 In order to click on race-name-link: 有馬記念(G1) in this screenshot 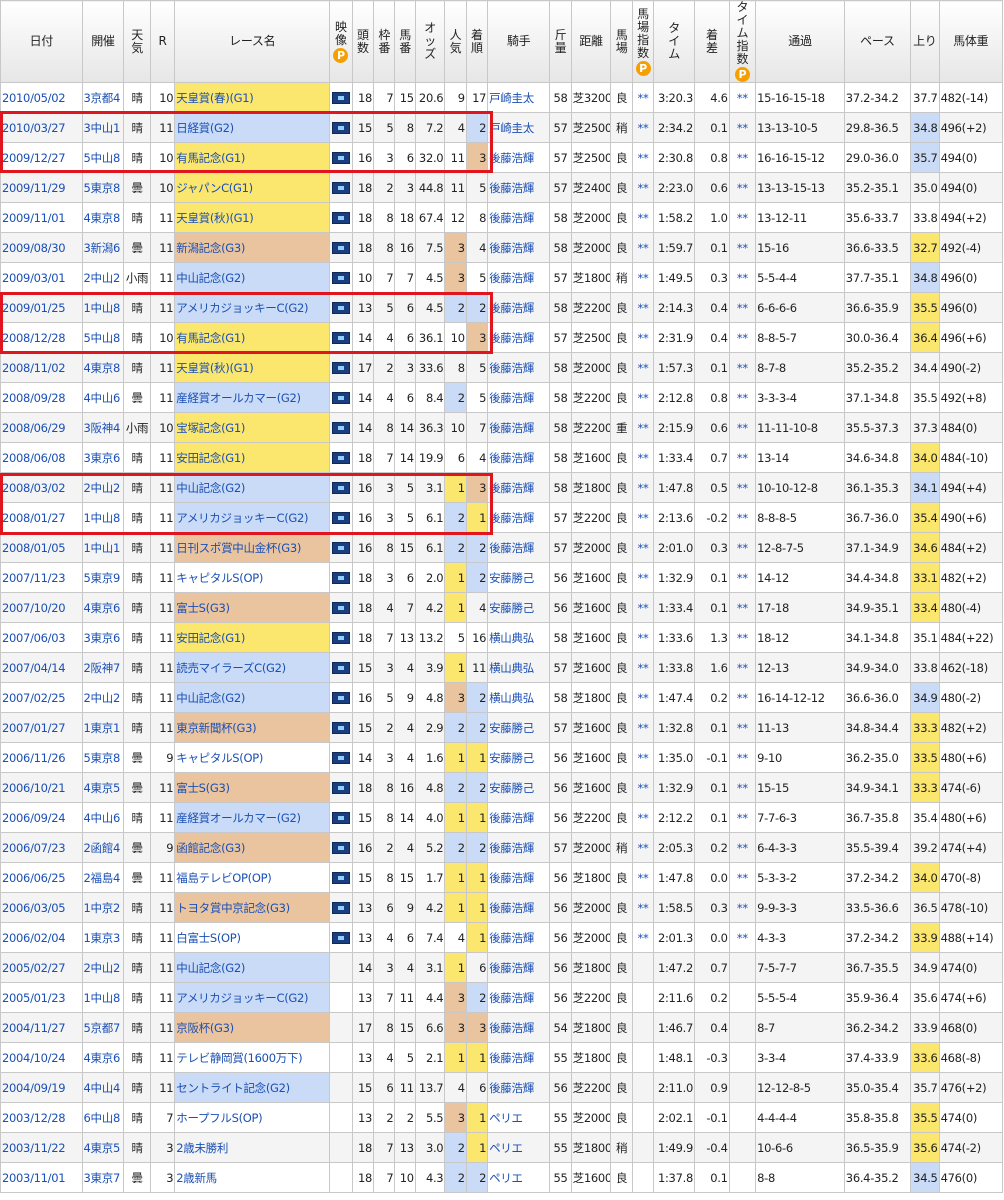, I will do `click(210, 158)`.